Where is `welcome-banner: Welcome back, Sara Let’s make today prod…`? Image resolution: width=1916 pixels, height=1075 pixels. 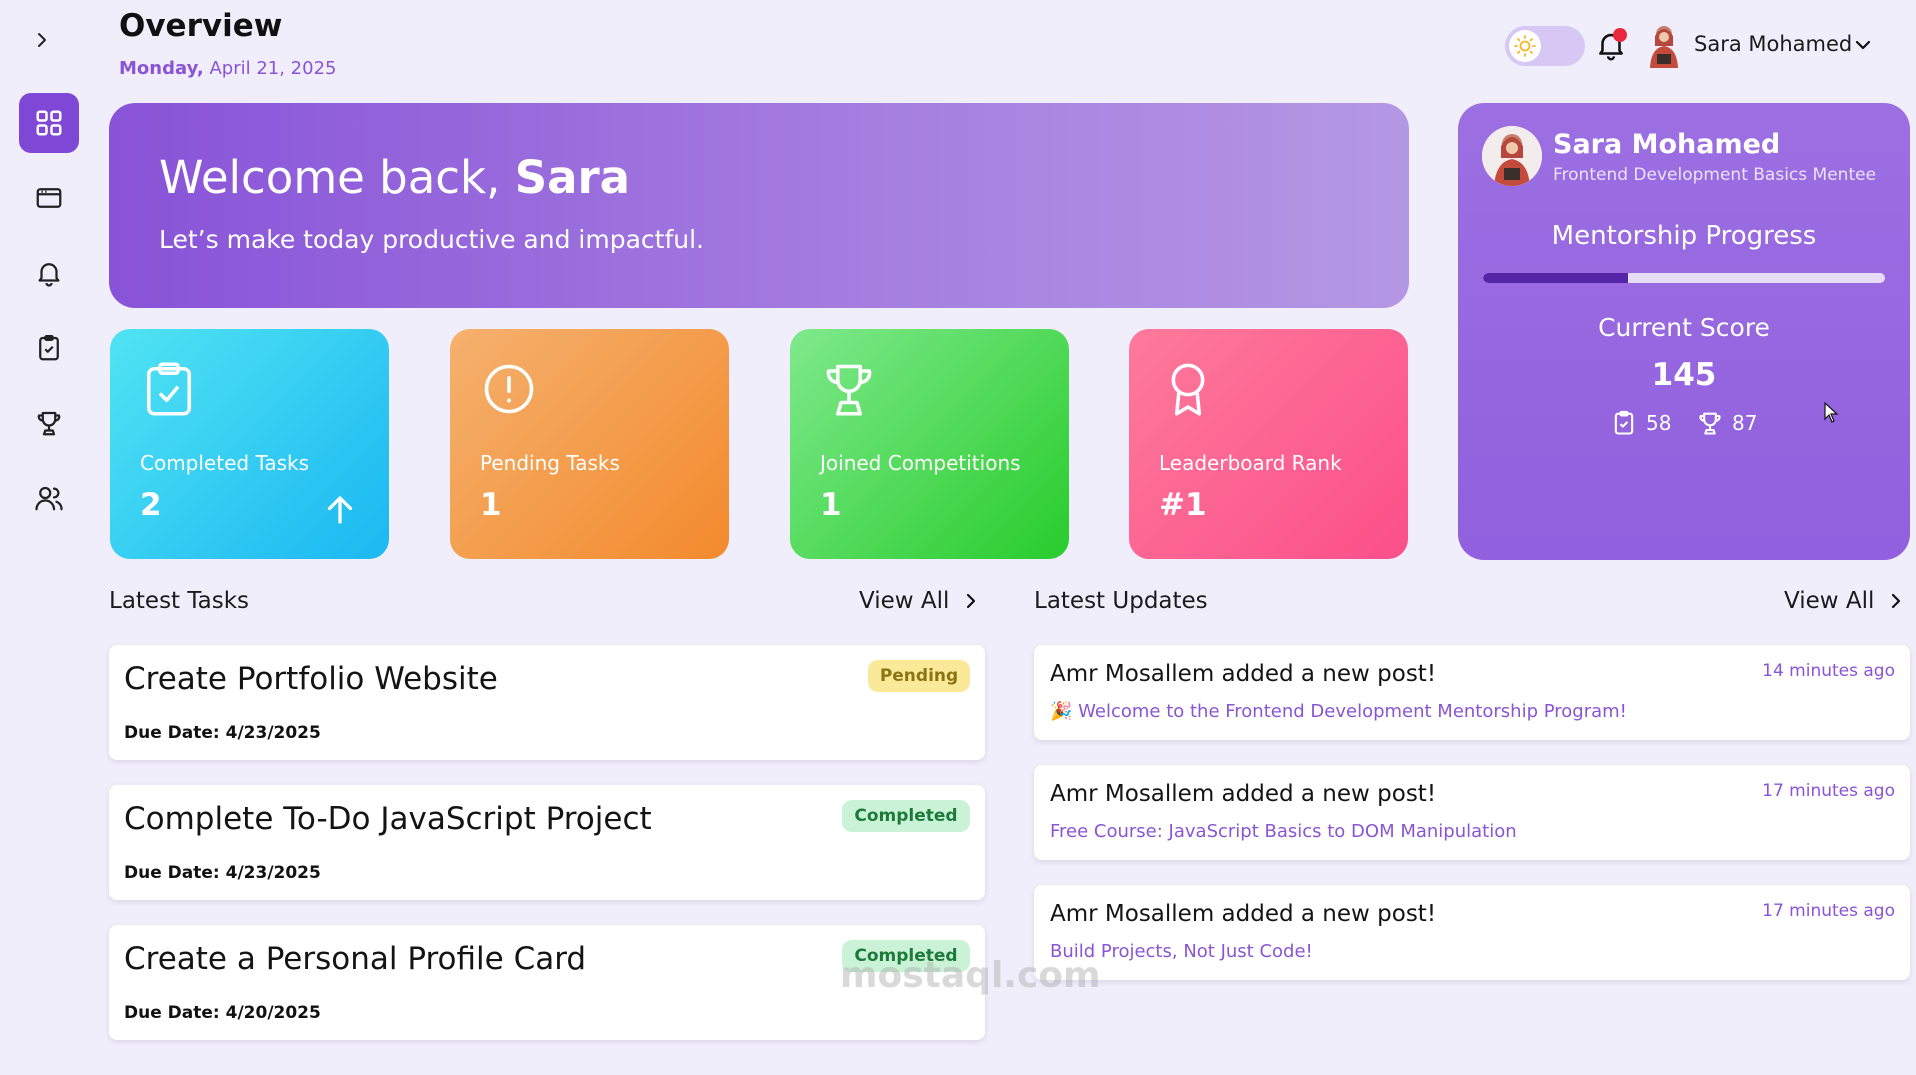 welcome-banner: Welcome back, Sara Let’s make today prod… is located at coordinates (759, 205).